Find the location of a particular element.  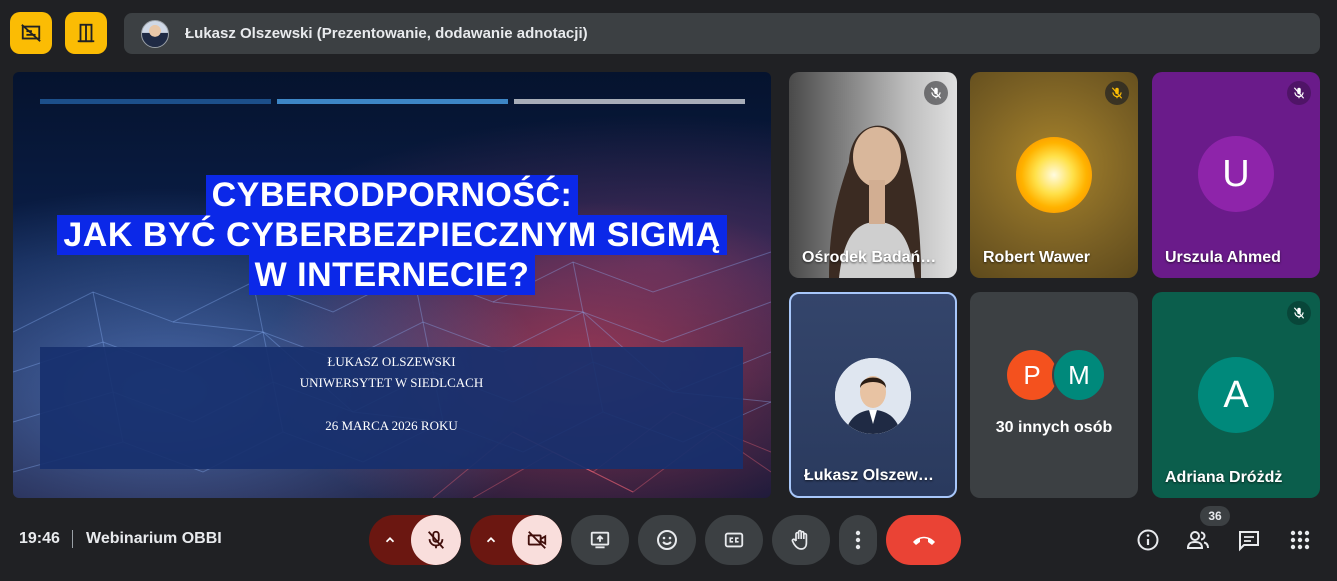

avatar-initial: P is located at coordinates (1032, 374).